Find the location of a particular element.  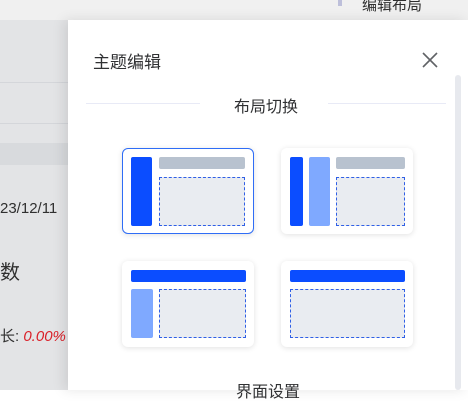

drawer-scrollbar is located at coordinates (458, 232).